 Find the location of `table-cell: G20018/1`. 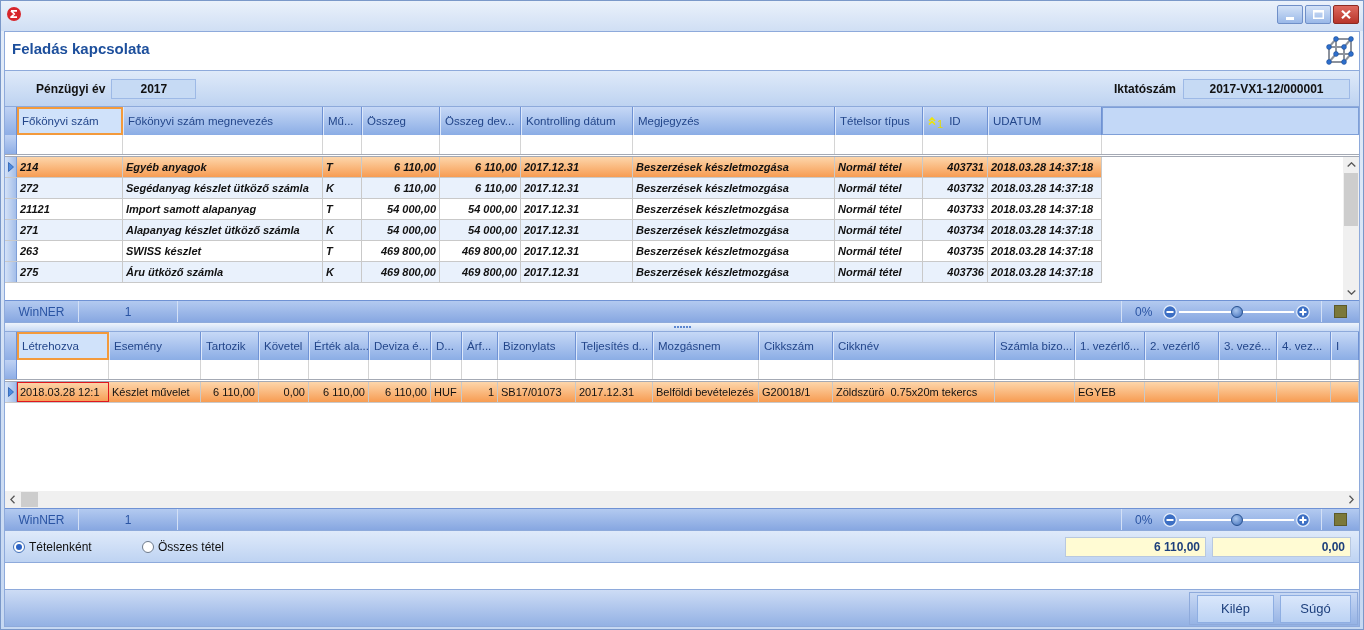

table-cell: G20018/1 is located at coordinates (796, 392).